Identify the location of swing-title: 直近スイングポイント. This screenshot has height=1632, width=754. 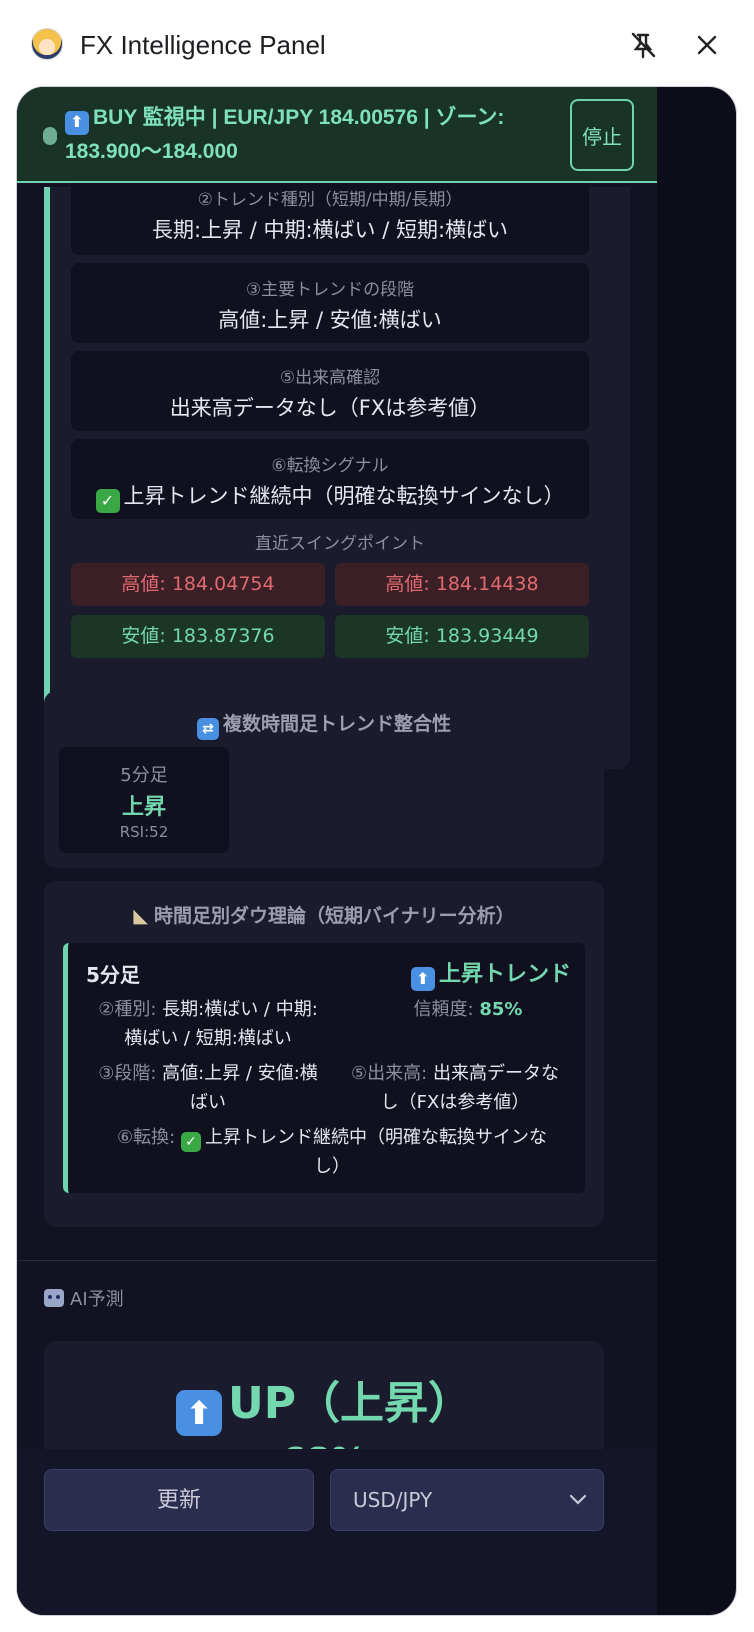
(340, 544).